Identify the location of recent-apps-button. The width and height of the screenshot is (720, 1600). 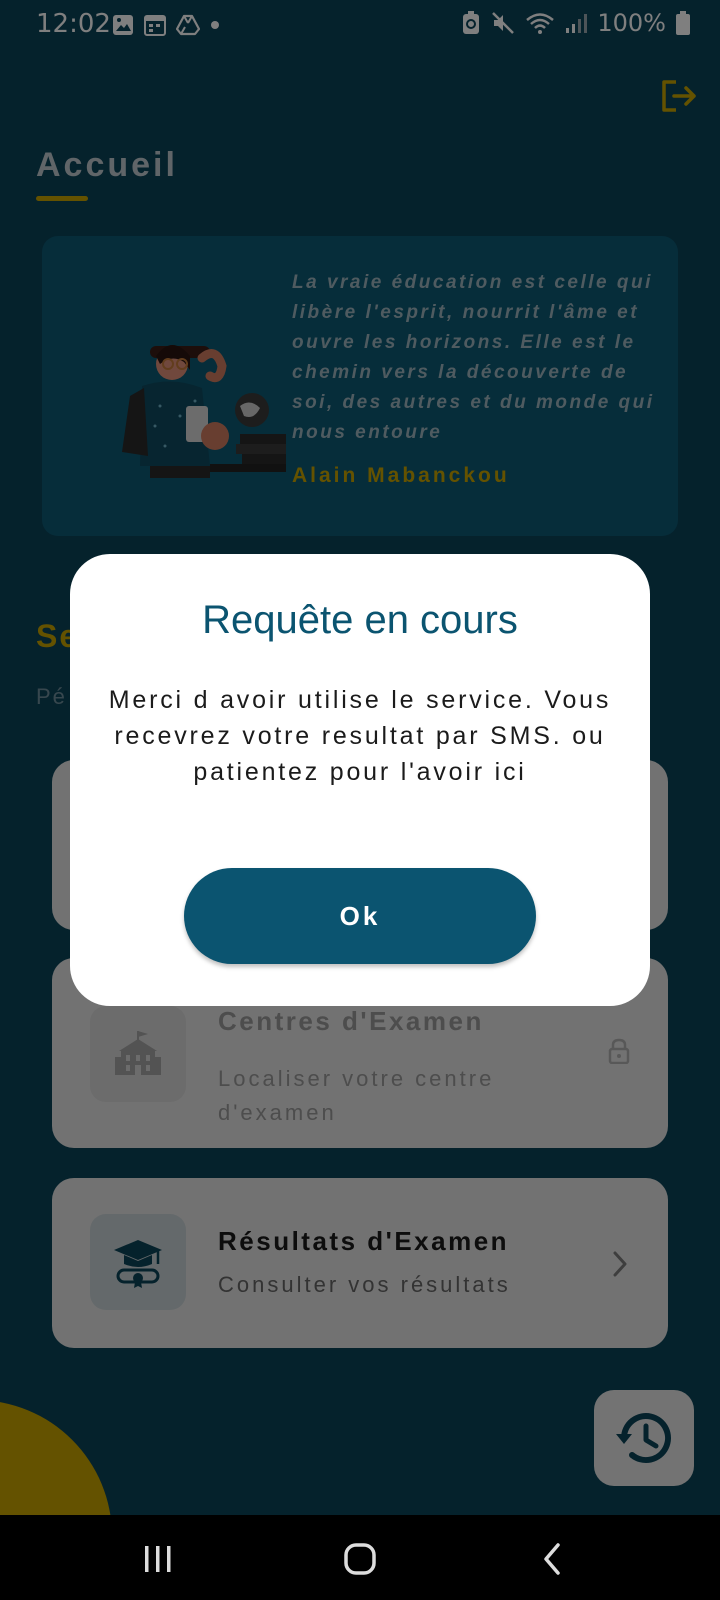
(158, 1559).